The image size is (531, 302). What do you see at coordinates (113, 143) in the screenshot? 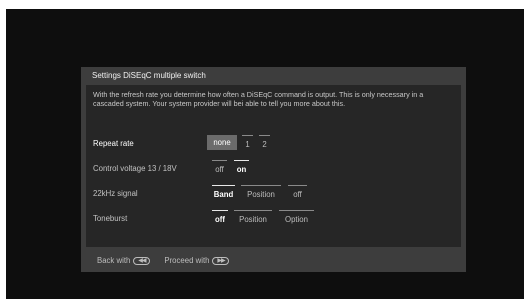
I see `repeat-rate-label: Repeat rate` at bounding box center [113, 143].